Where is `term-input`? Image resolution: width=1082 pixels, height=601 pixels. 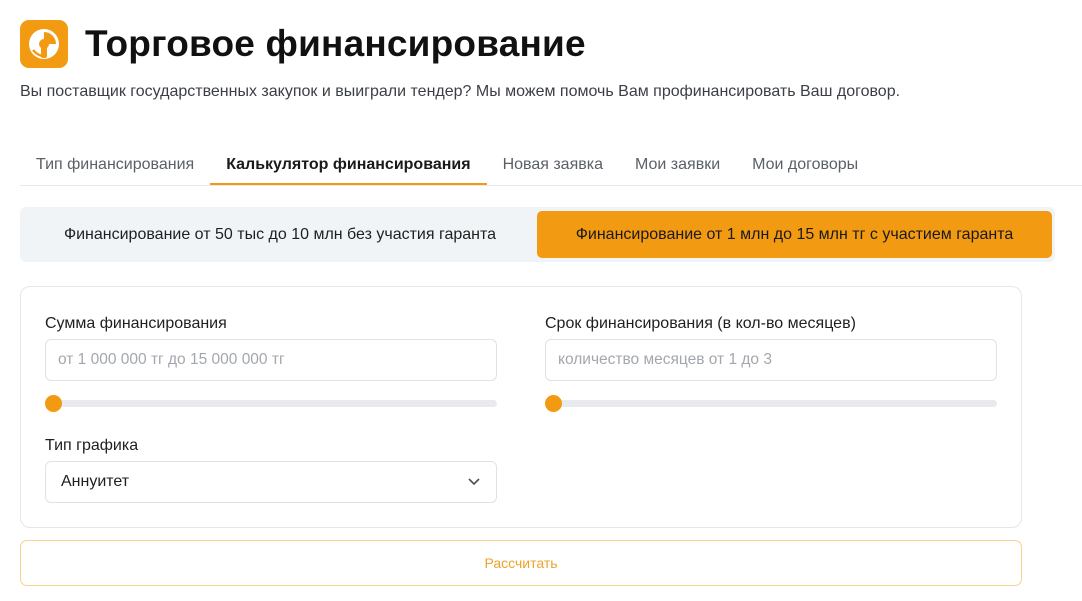 term-input is located at coordinates (771, 360).